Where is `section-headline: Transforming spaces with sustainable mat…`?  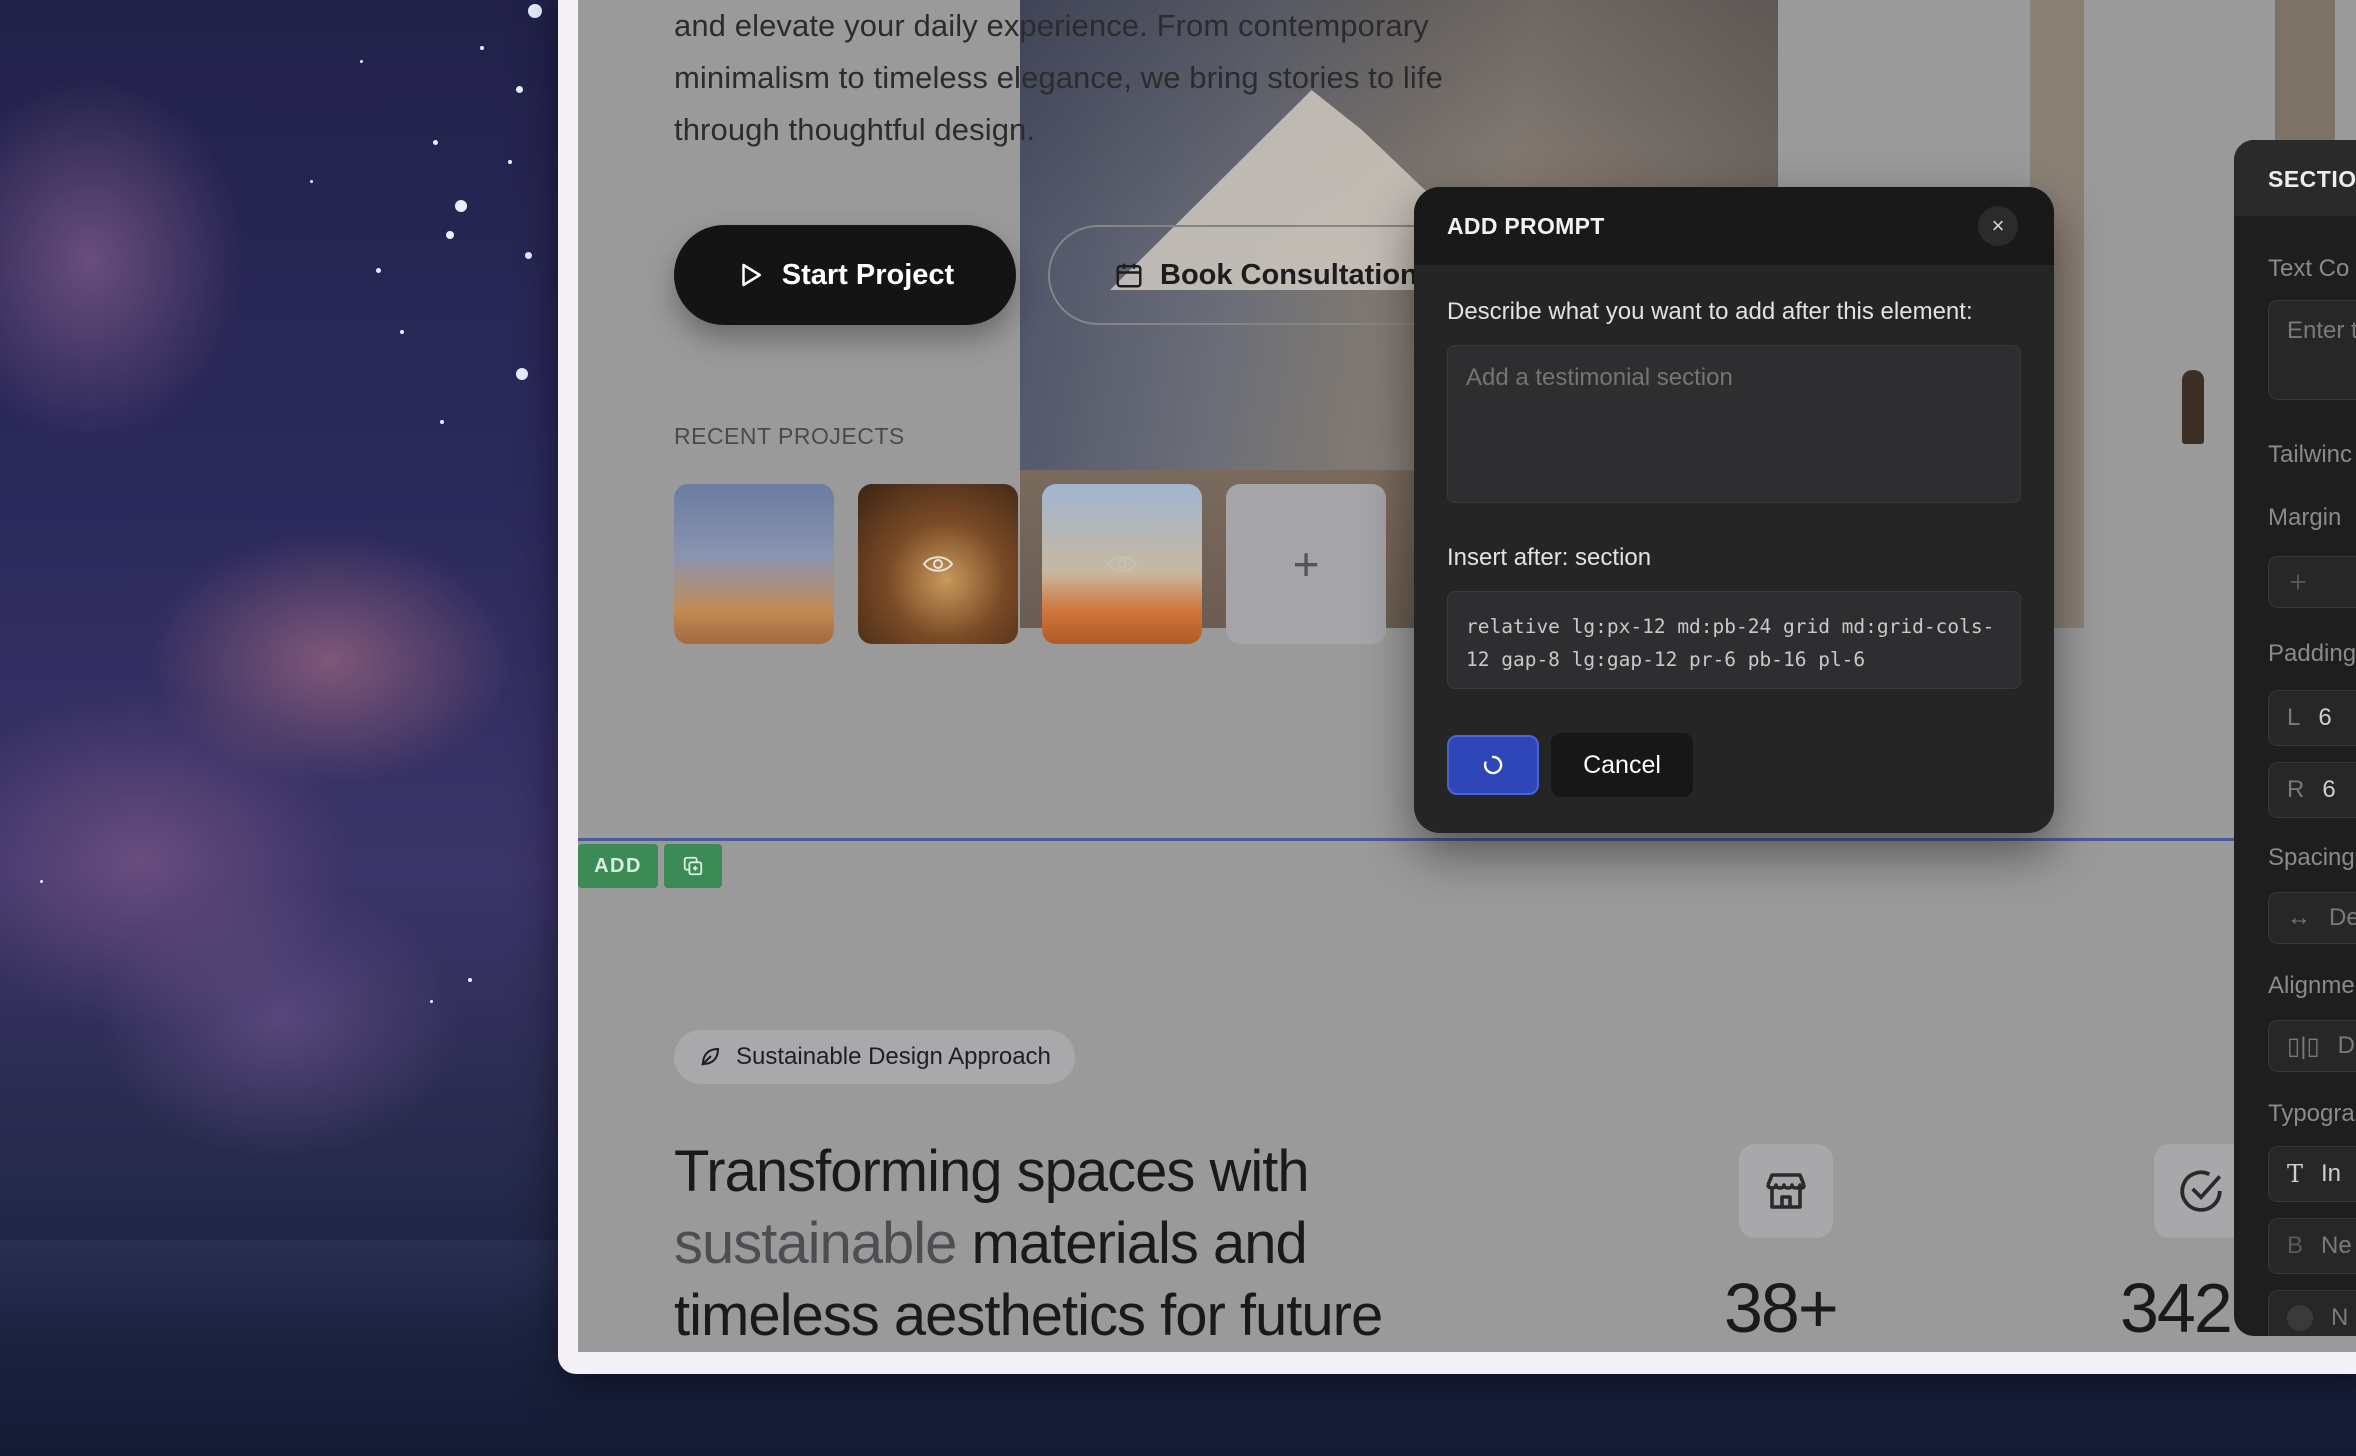
section-headline: Transforming spaces with sustainable mat… is located at coordinates (1124, 1244).